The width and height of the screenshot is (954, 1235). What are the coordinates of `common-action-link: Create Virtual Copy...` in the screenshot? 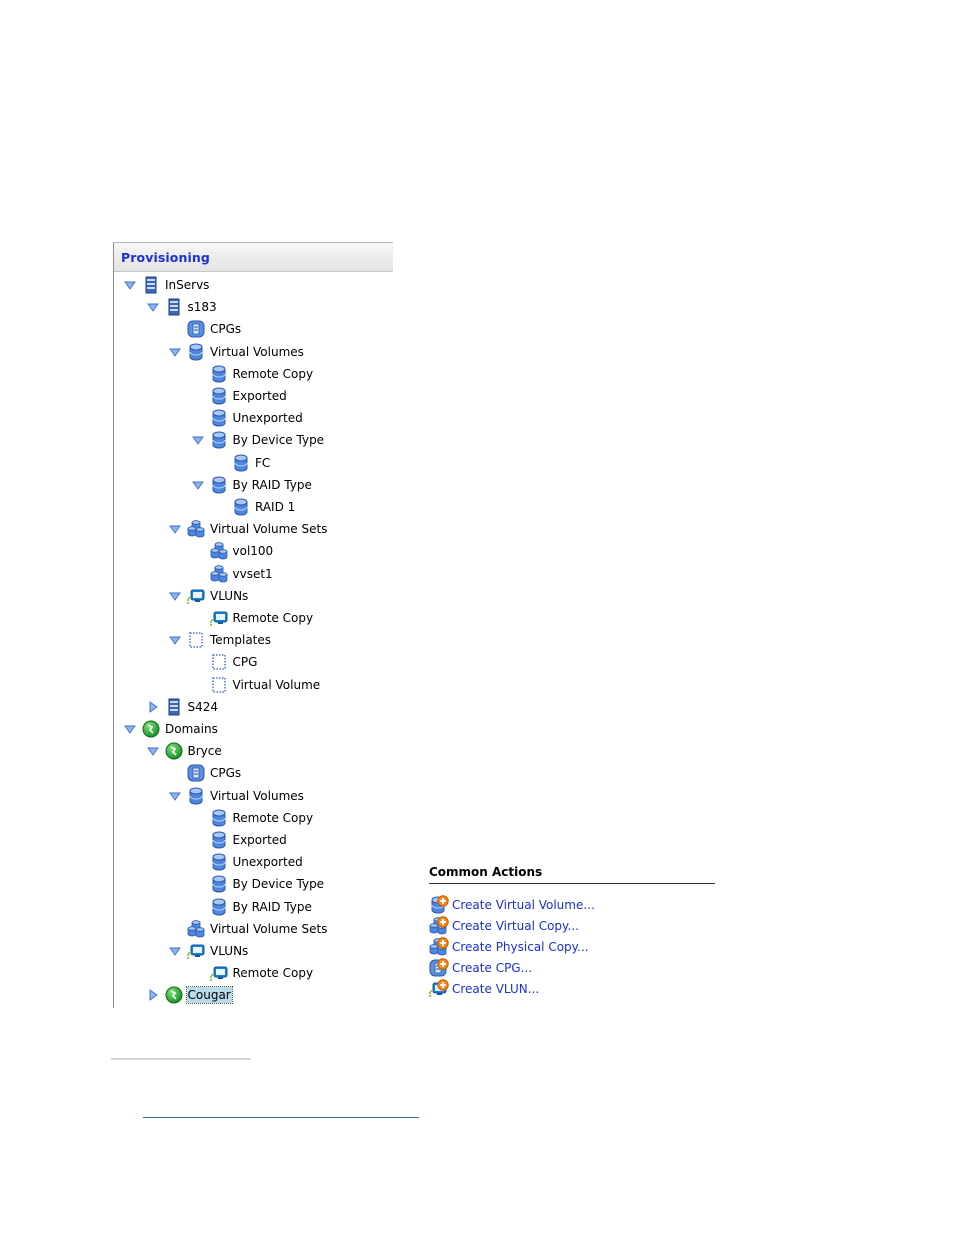 It's located at (572, 925).